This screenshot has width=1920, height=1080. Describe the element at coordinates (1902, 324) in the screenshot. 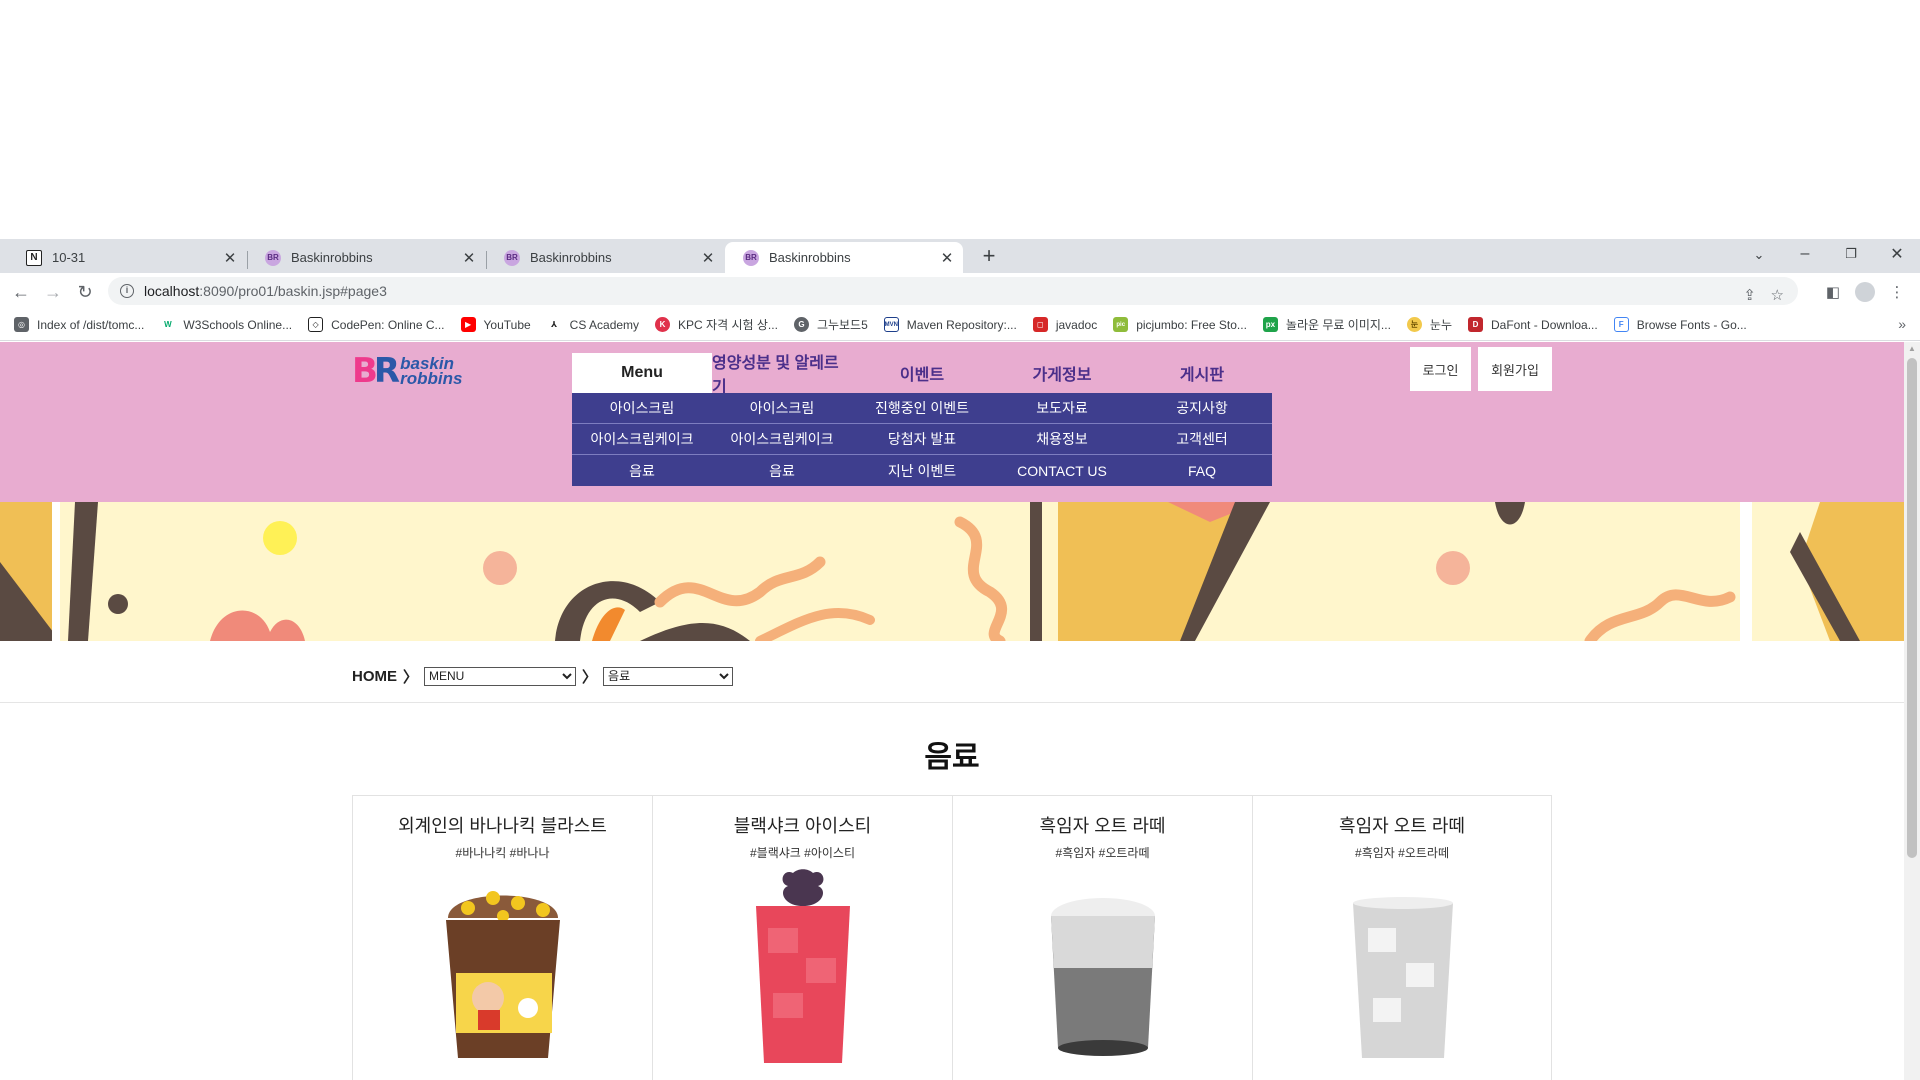

I see `bookmarks-overflow-button: »` at that location.